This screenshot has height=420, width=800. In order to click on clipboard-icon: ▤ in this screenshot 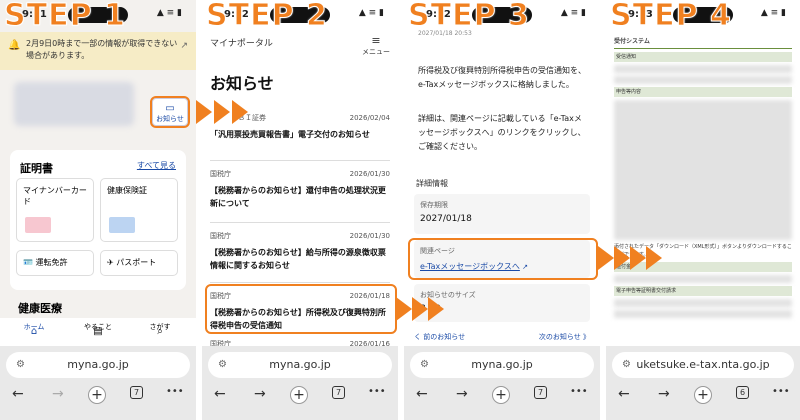, I will do `click(98, 331)`.